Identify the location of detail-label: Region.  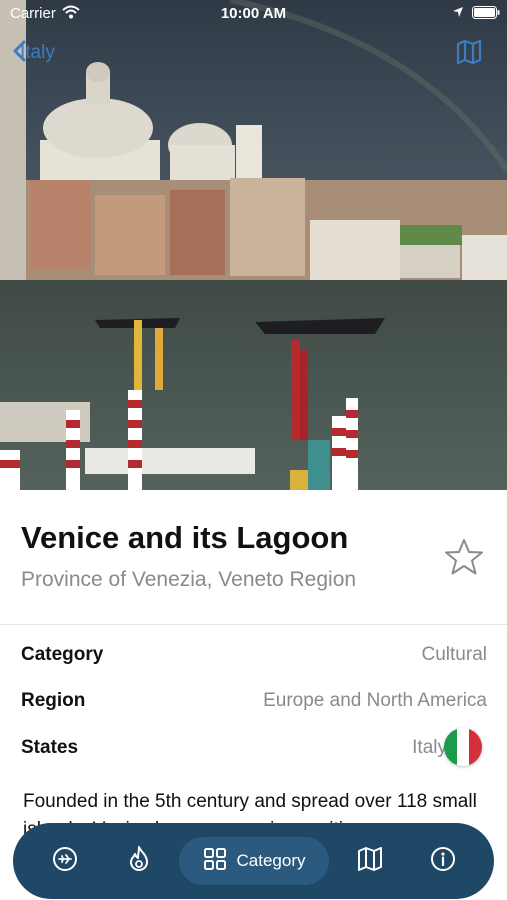
(53, 700).